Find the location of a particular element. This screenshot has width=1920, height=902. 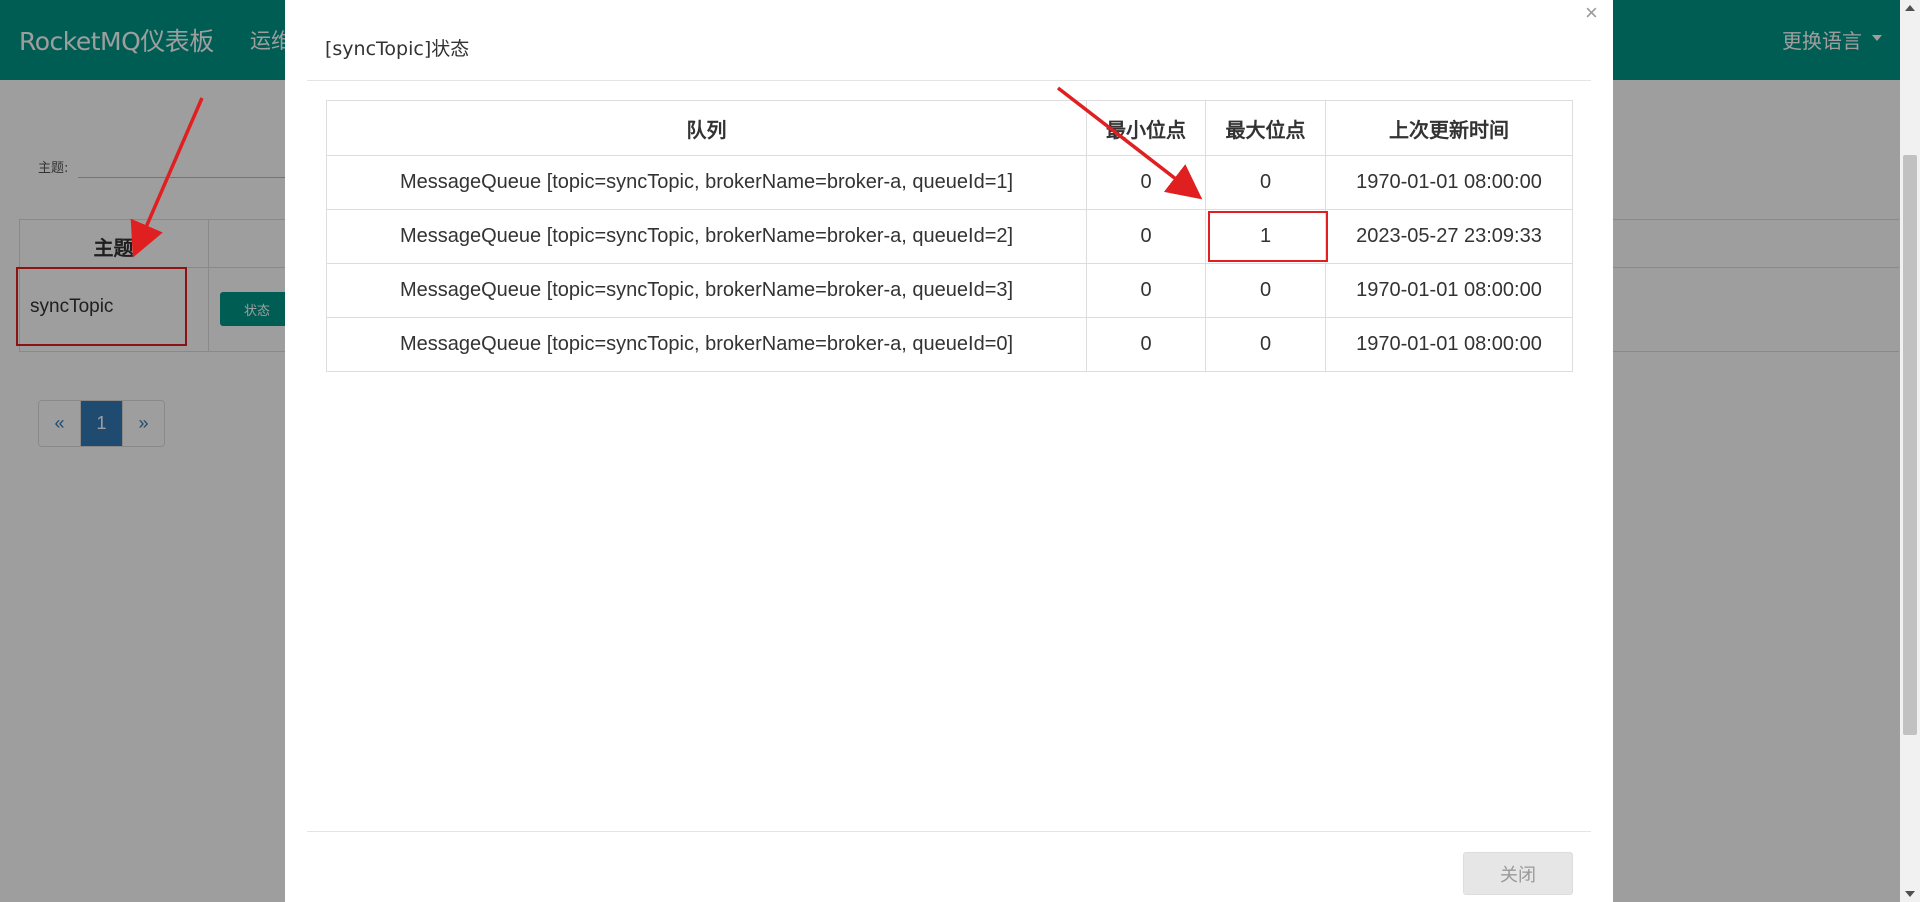

modal-title: [syncTopic]状态 is located at coordinates (397, 49).